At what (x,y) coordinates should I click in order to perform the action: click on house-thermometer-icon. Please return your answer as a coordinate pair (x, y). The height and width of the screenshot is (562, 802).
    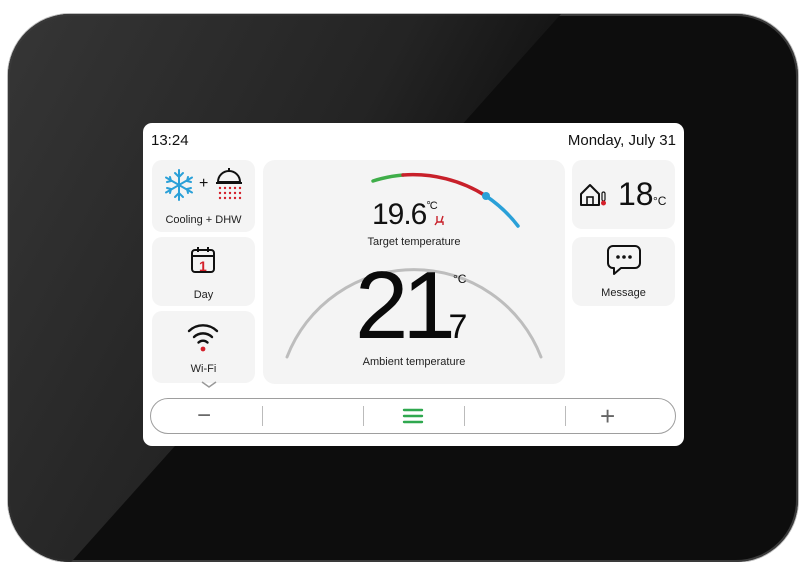
    Looking at the image, I should click on (593, 195).